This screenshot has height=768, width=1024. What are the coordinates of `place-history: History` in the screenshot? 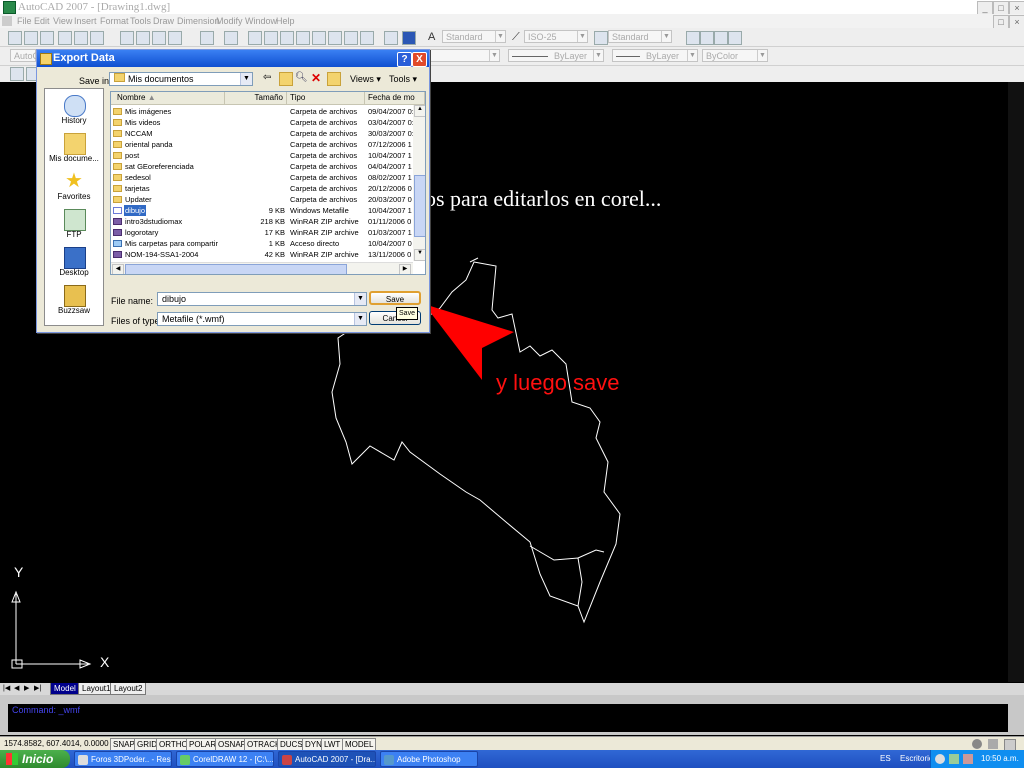 It's located at (74, 111).